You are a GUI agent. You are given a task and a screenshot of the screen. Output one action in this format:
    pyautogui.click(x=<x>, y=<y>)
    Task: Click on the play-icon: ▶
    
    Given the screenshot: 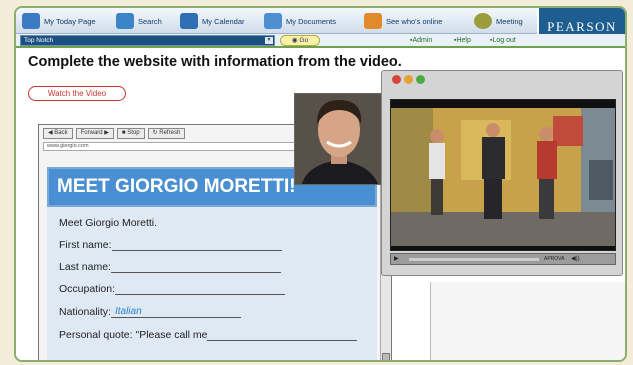 What is the action you would take?
    pyautogui.click(x=396, y=258)
    